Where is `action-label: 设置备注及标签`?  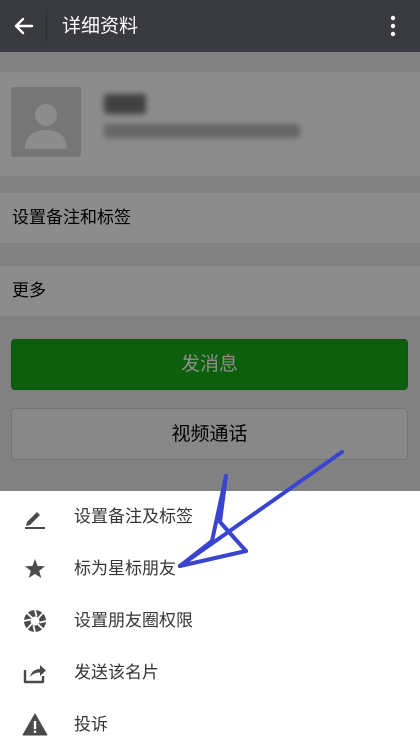
action-label: 设置备注及标签 is located at coordinates (133, 517).